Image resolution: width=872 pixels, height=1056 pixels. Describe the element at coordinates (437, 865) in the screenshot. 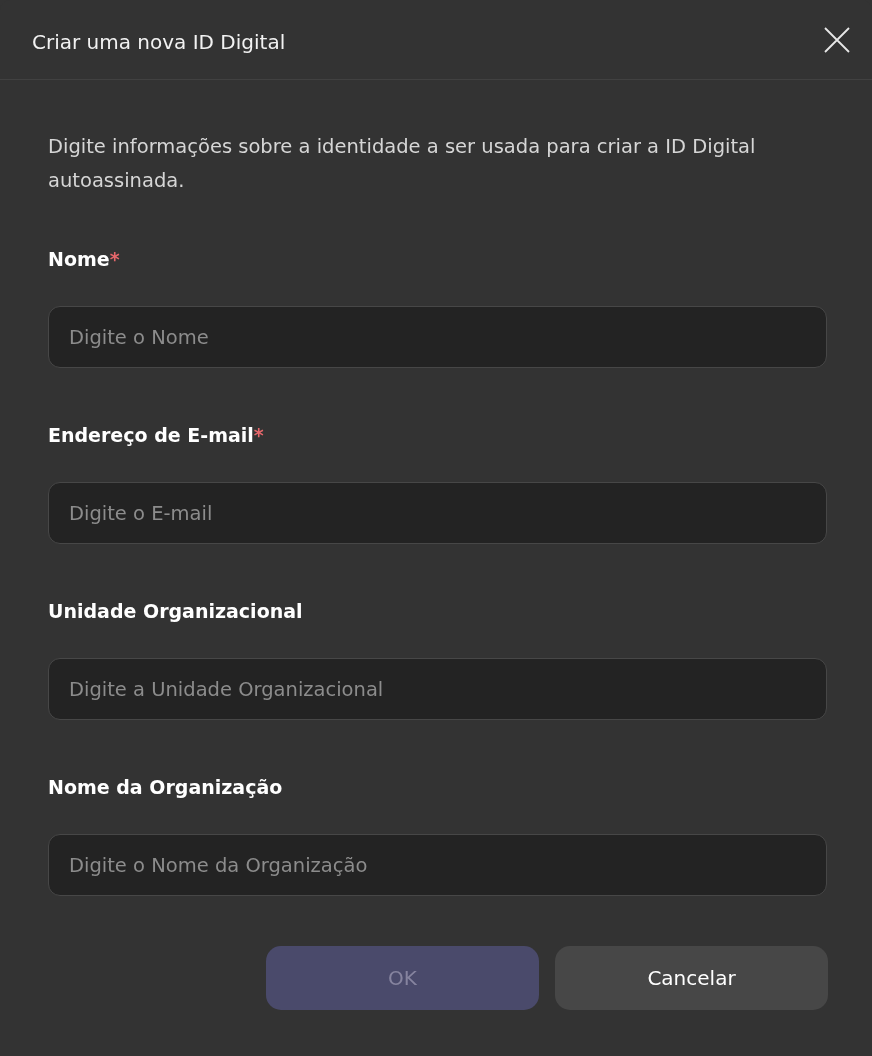

I see `text-field: Digite o Nome da Organização` at that location.